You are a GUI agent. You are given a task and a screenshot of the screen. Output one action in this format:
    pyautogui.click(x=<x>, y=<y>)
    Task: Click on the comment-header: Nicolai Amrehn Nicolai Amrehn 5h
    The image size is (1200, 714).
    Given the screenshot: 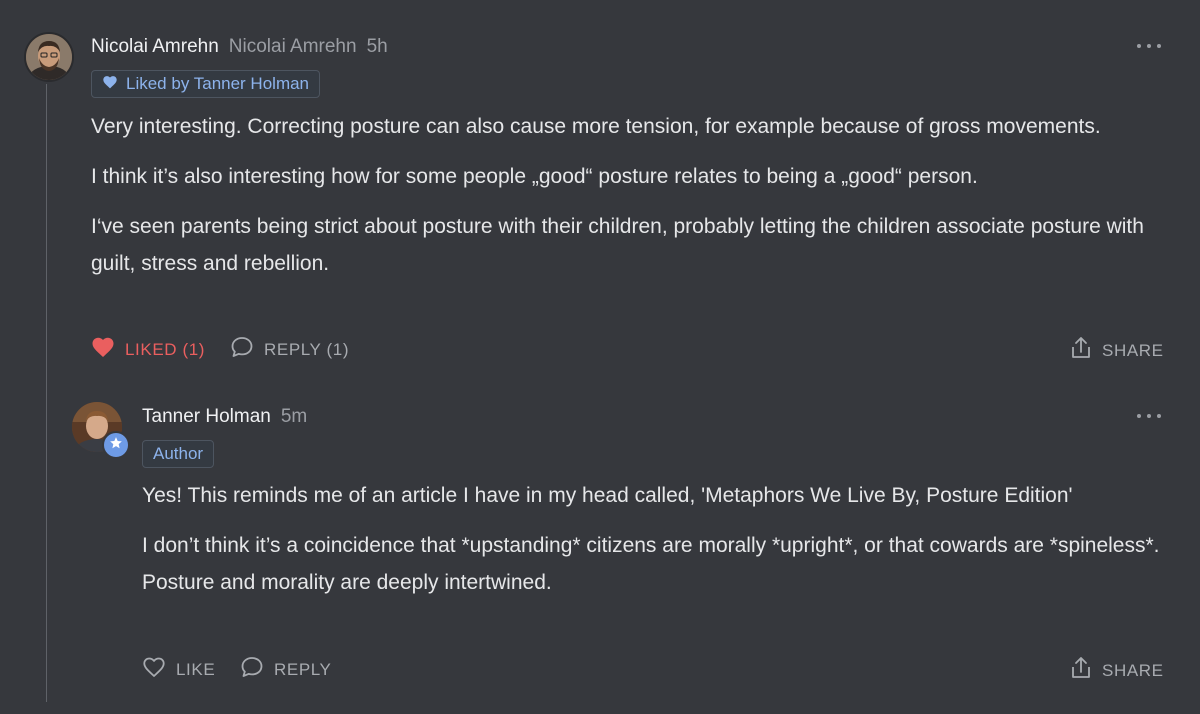 What is the action you would take?
    pyautogui.click(x=239, y=47)
    